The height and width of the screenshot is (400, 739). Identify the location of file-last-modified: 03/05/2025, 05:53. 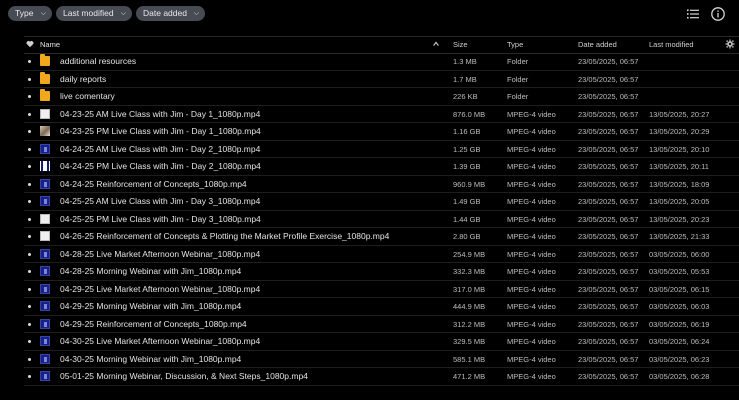
(679, 271).